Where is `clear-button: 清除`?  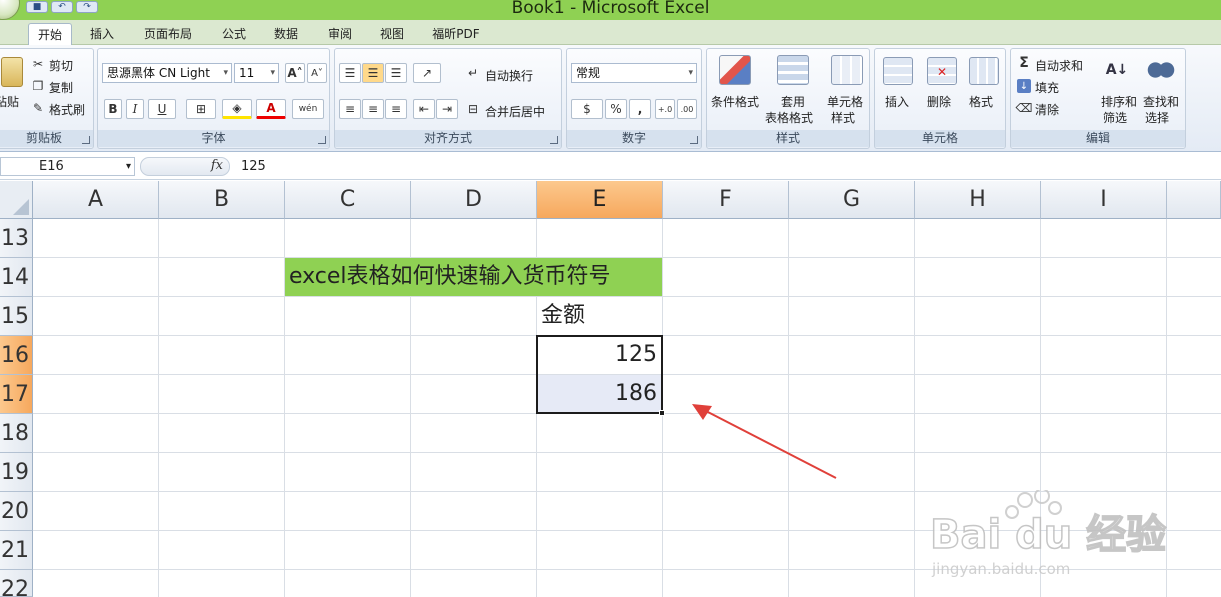 clear-button: 清除 is located at coordinates (1047, 109).